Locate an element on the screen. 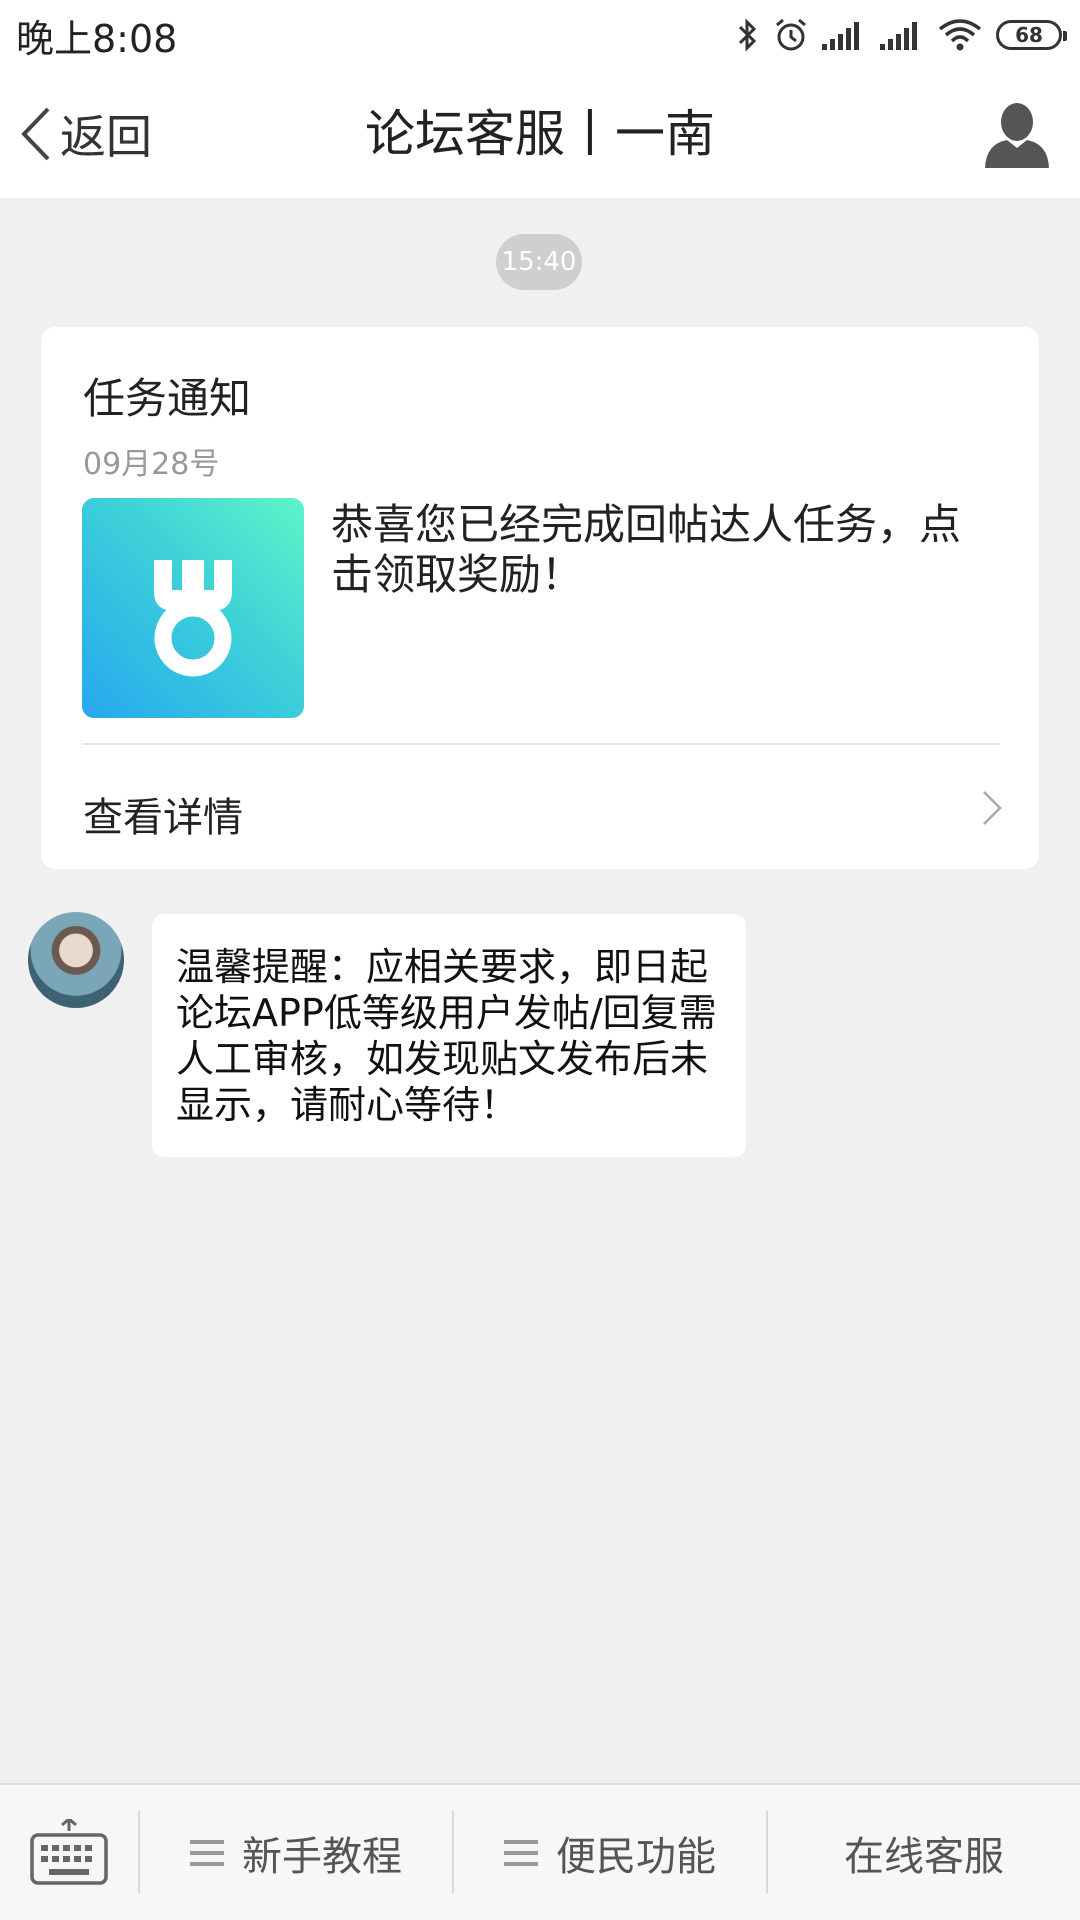 The height and width of the screenshot is (1920, 1080). back-button: 返回 is located at coordinates (85, 134).